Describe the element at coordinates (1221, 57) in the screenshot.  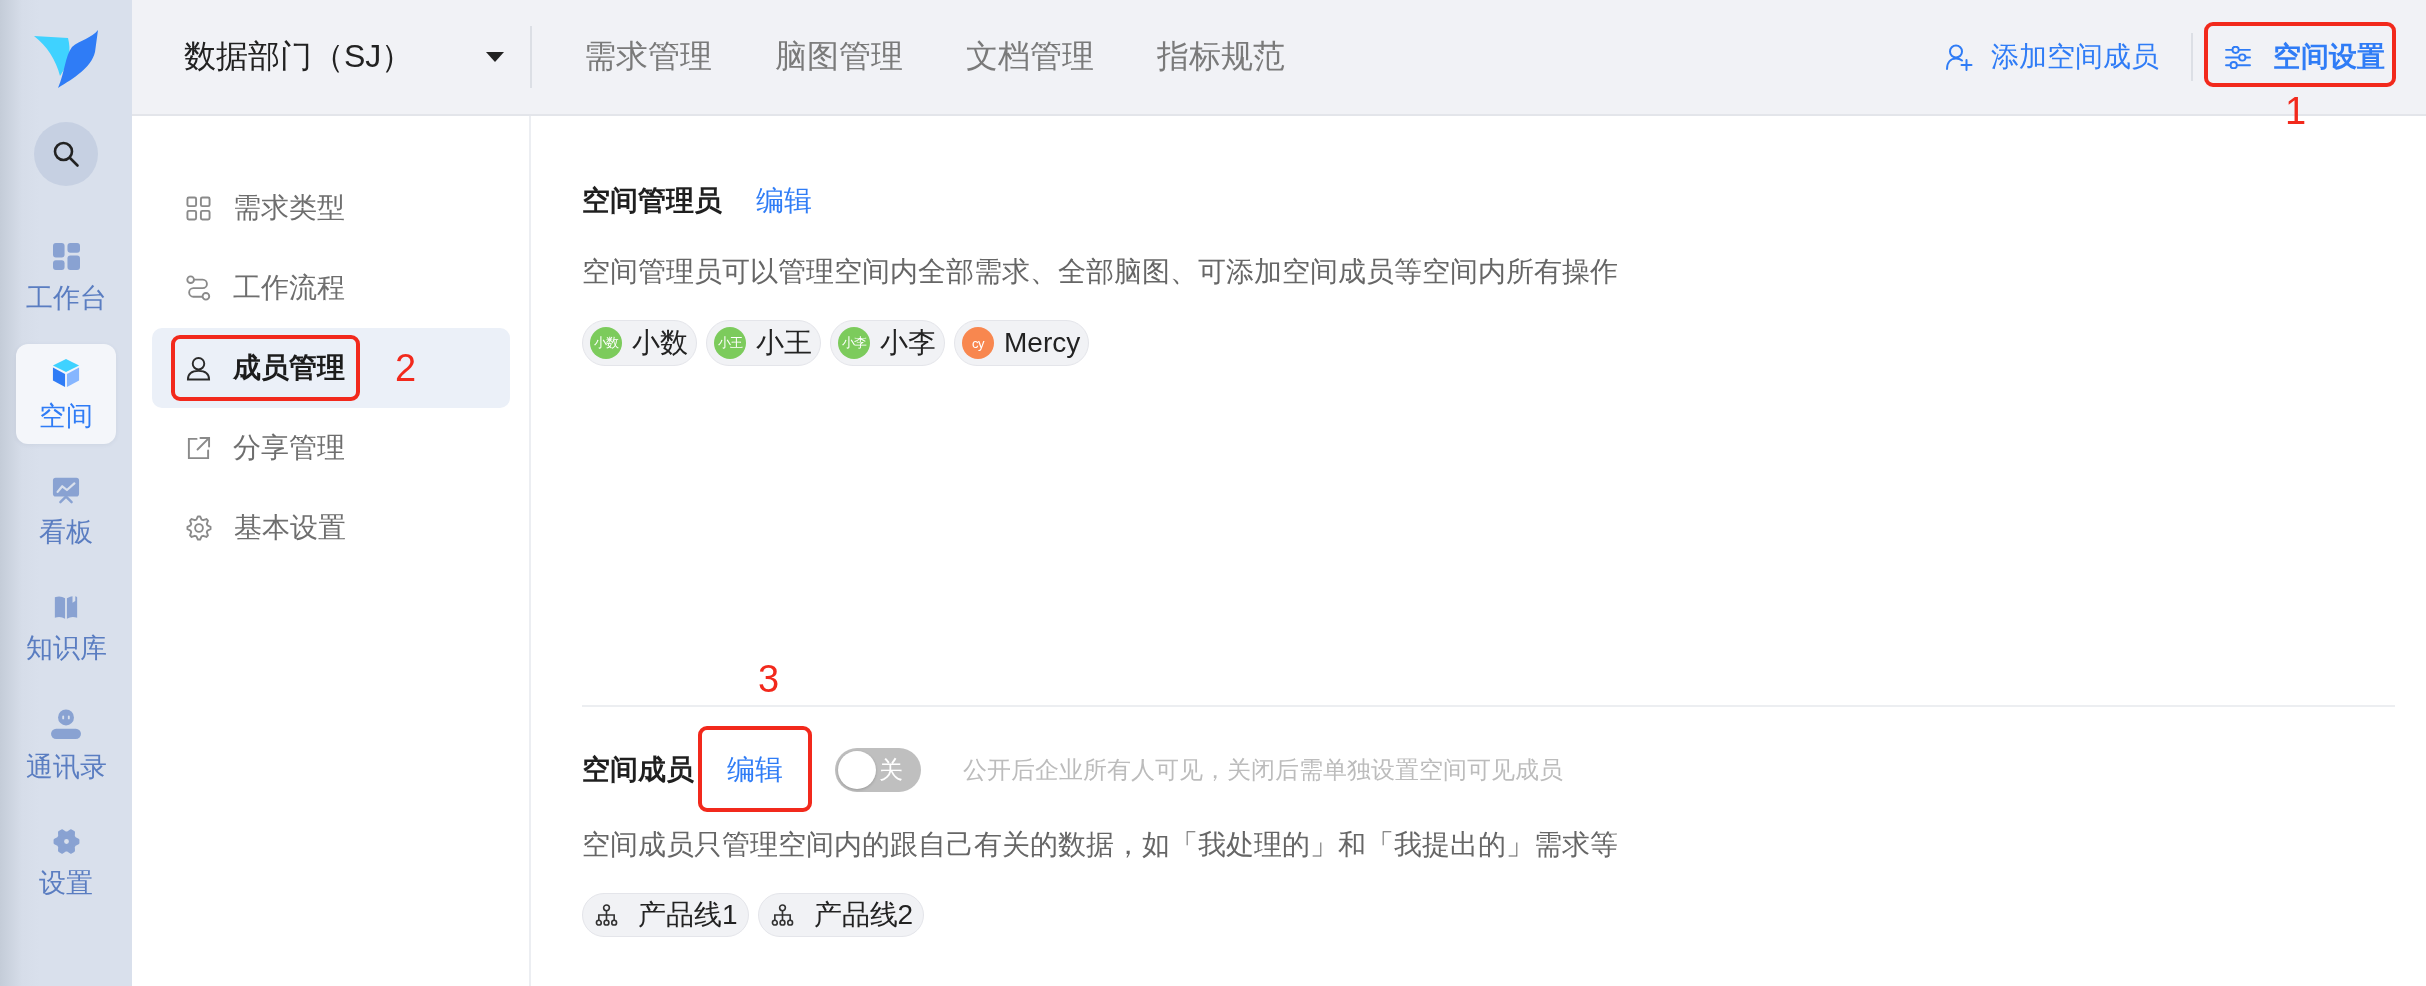
I see `top-nav-tab: 指标规范` at that location.